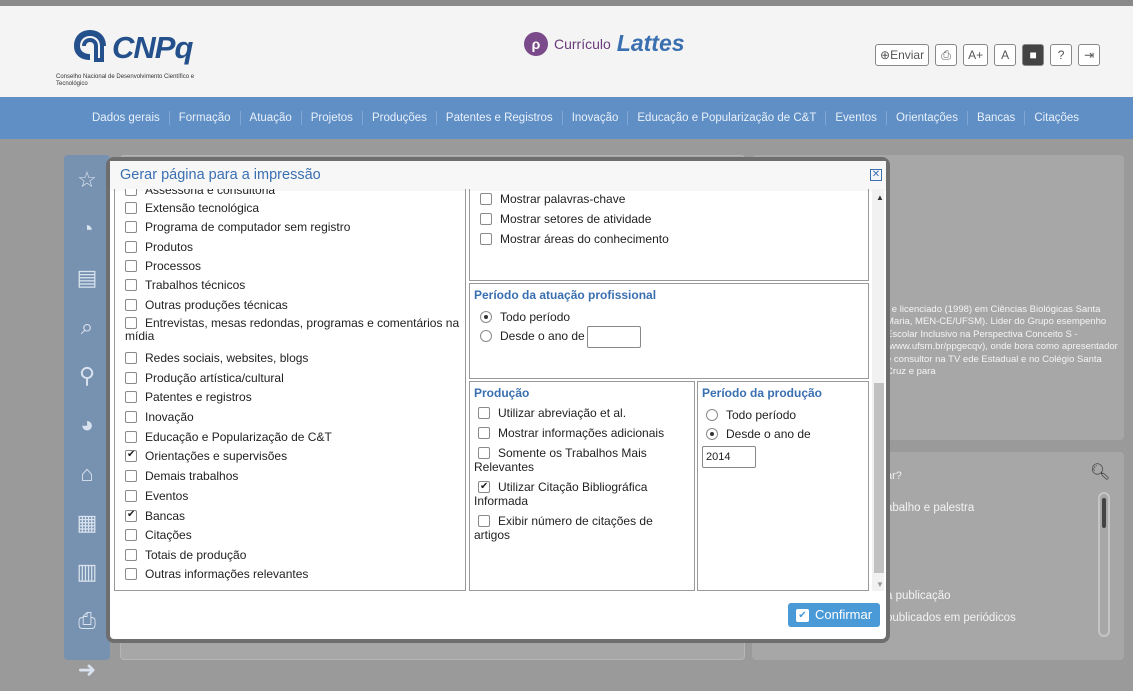 This screenshot has width=1133, height=691. I want to click on section-checkbox-row: Programa de computador sem registro, so click(237, 227).